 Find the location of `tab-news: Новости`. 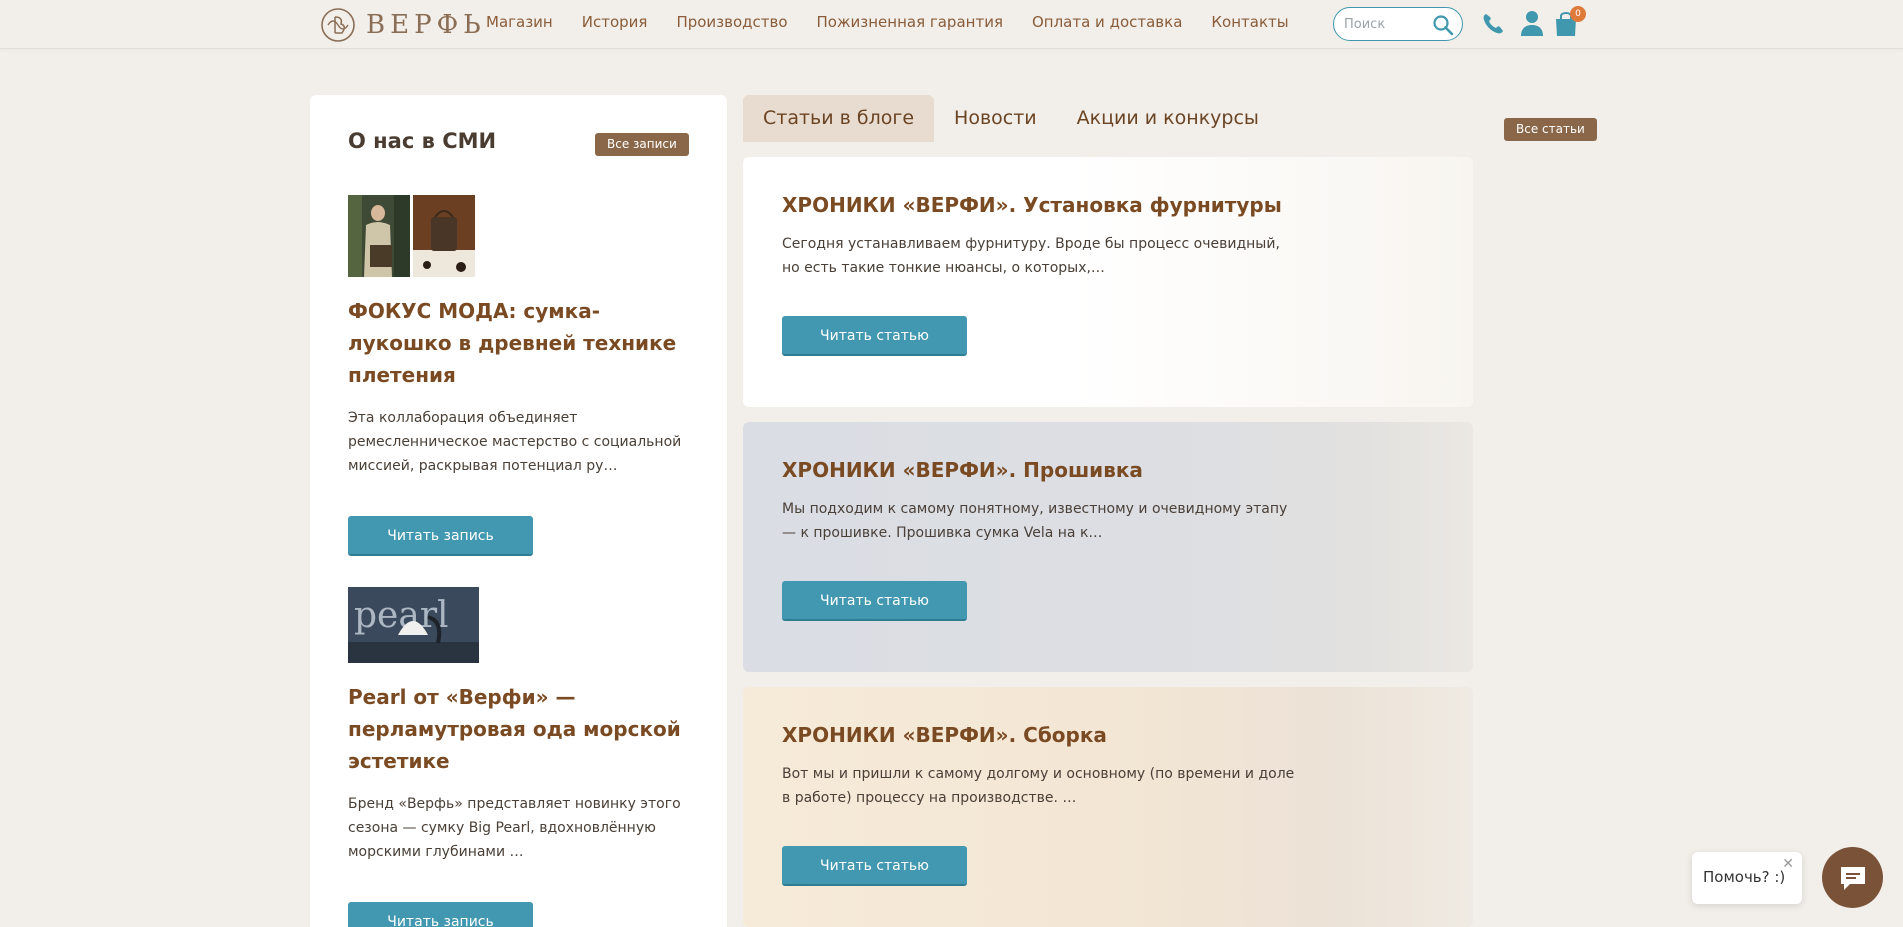

tab-news: Новости is located at coordinates (995, 118).